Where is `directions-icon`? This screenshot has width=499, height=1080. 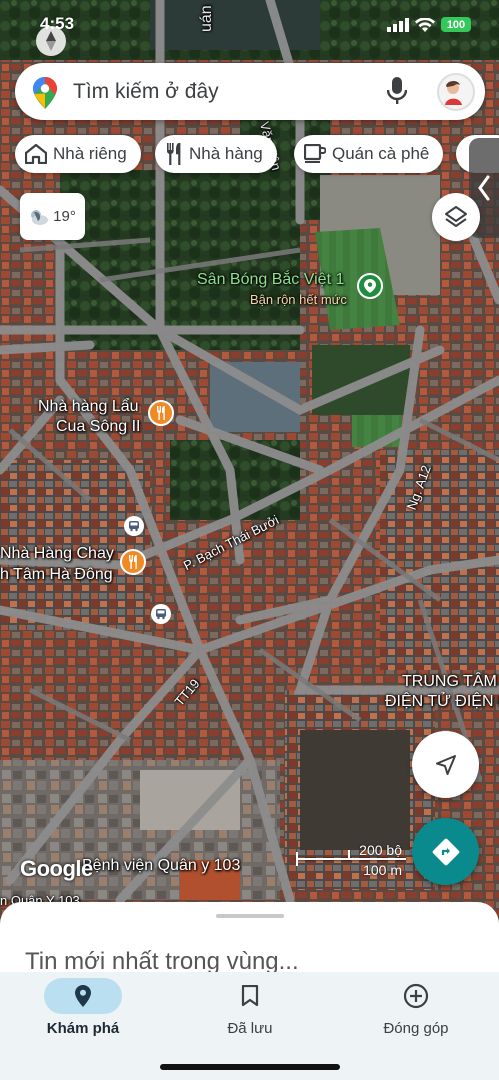 directions-icon is located at coordinates (445, 851).